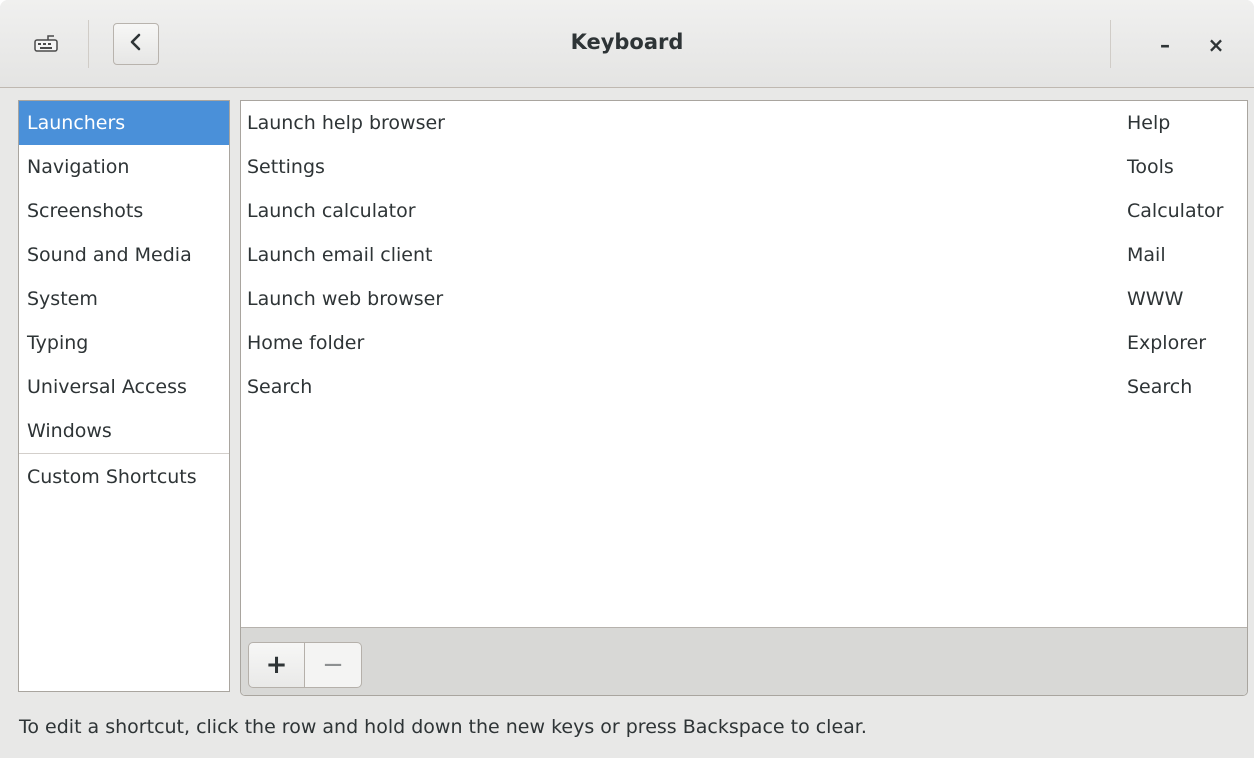 This screenshot has width=1254, height=758. What do you see at coordinates (744, 123) in the screenshot?
I see `shortcut-row: Launch help browser Help` at bounding box center [744, 123].